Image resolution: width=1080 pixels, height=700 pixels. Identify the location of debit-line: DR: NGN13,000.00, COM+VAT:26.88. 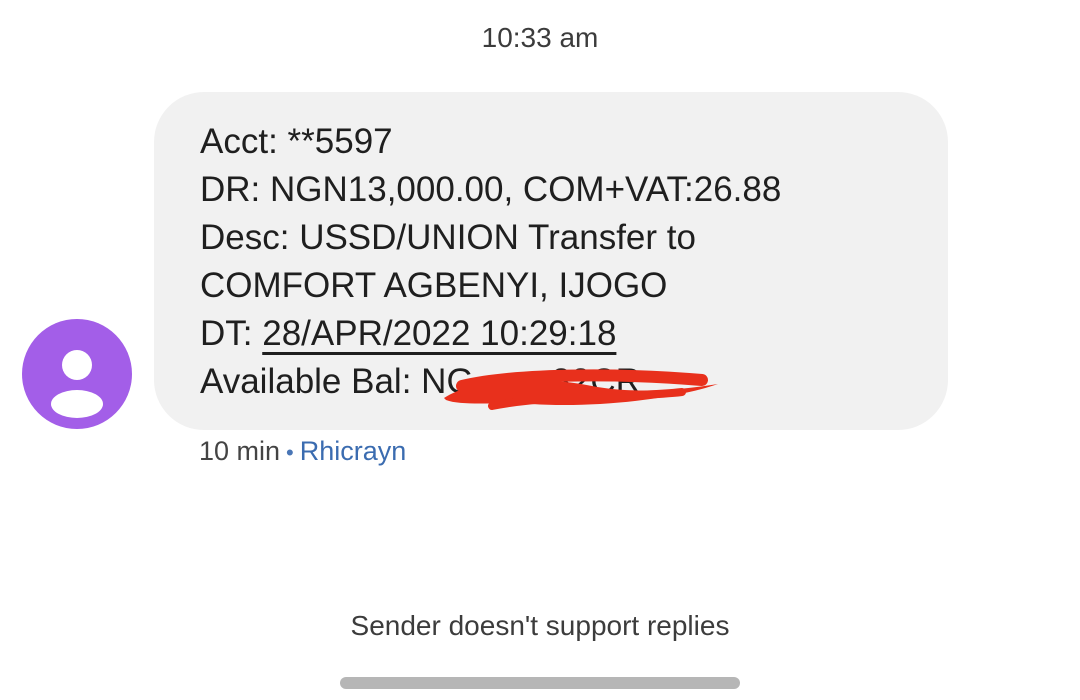
(491, 189).